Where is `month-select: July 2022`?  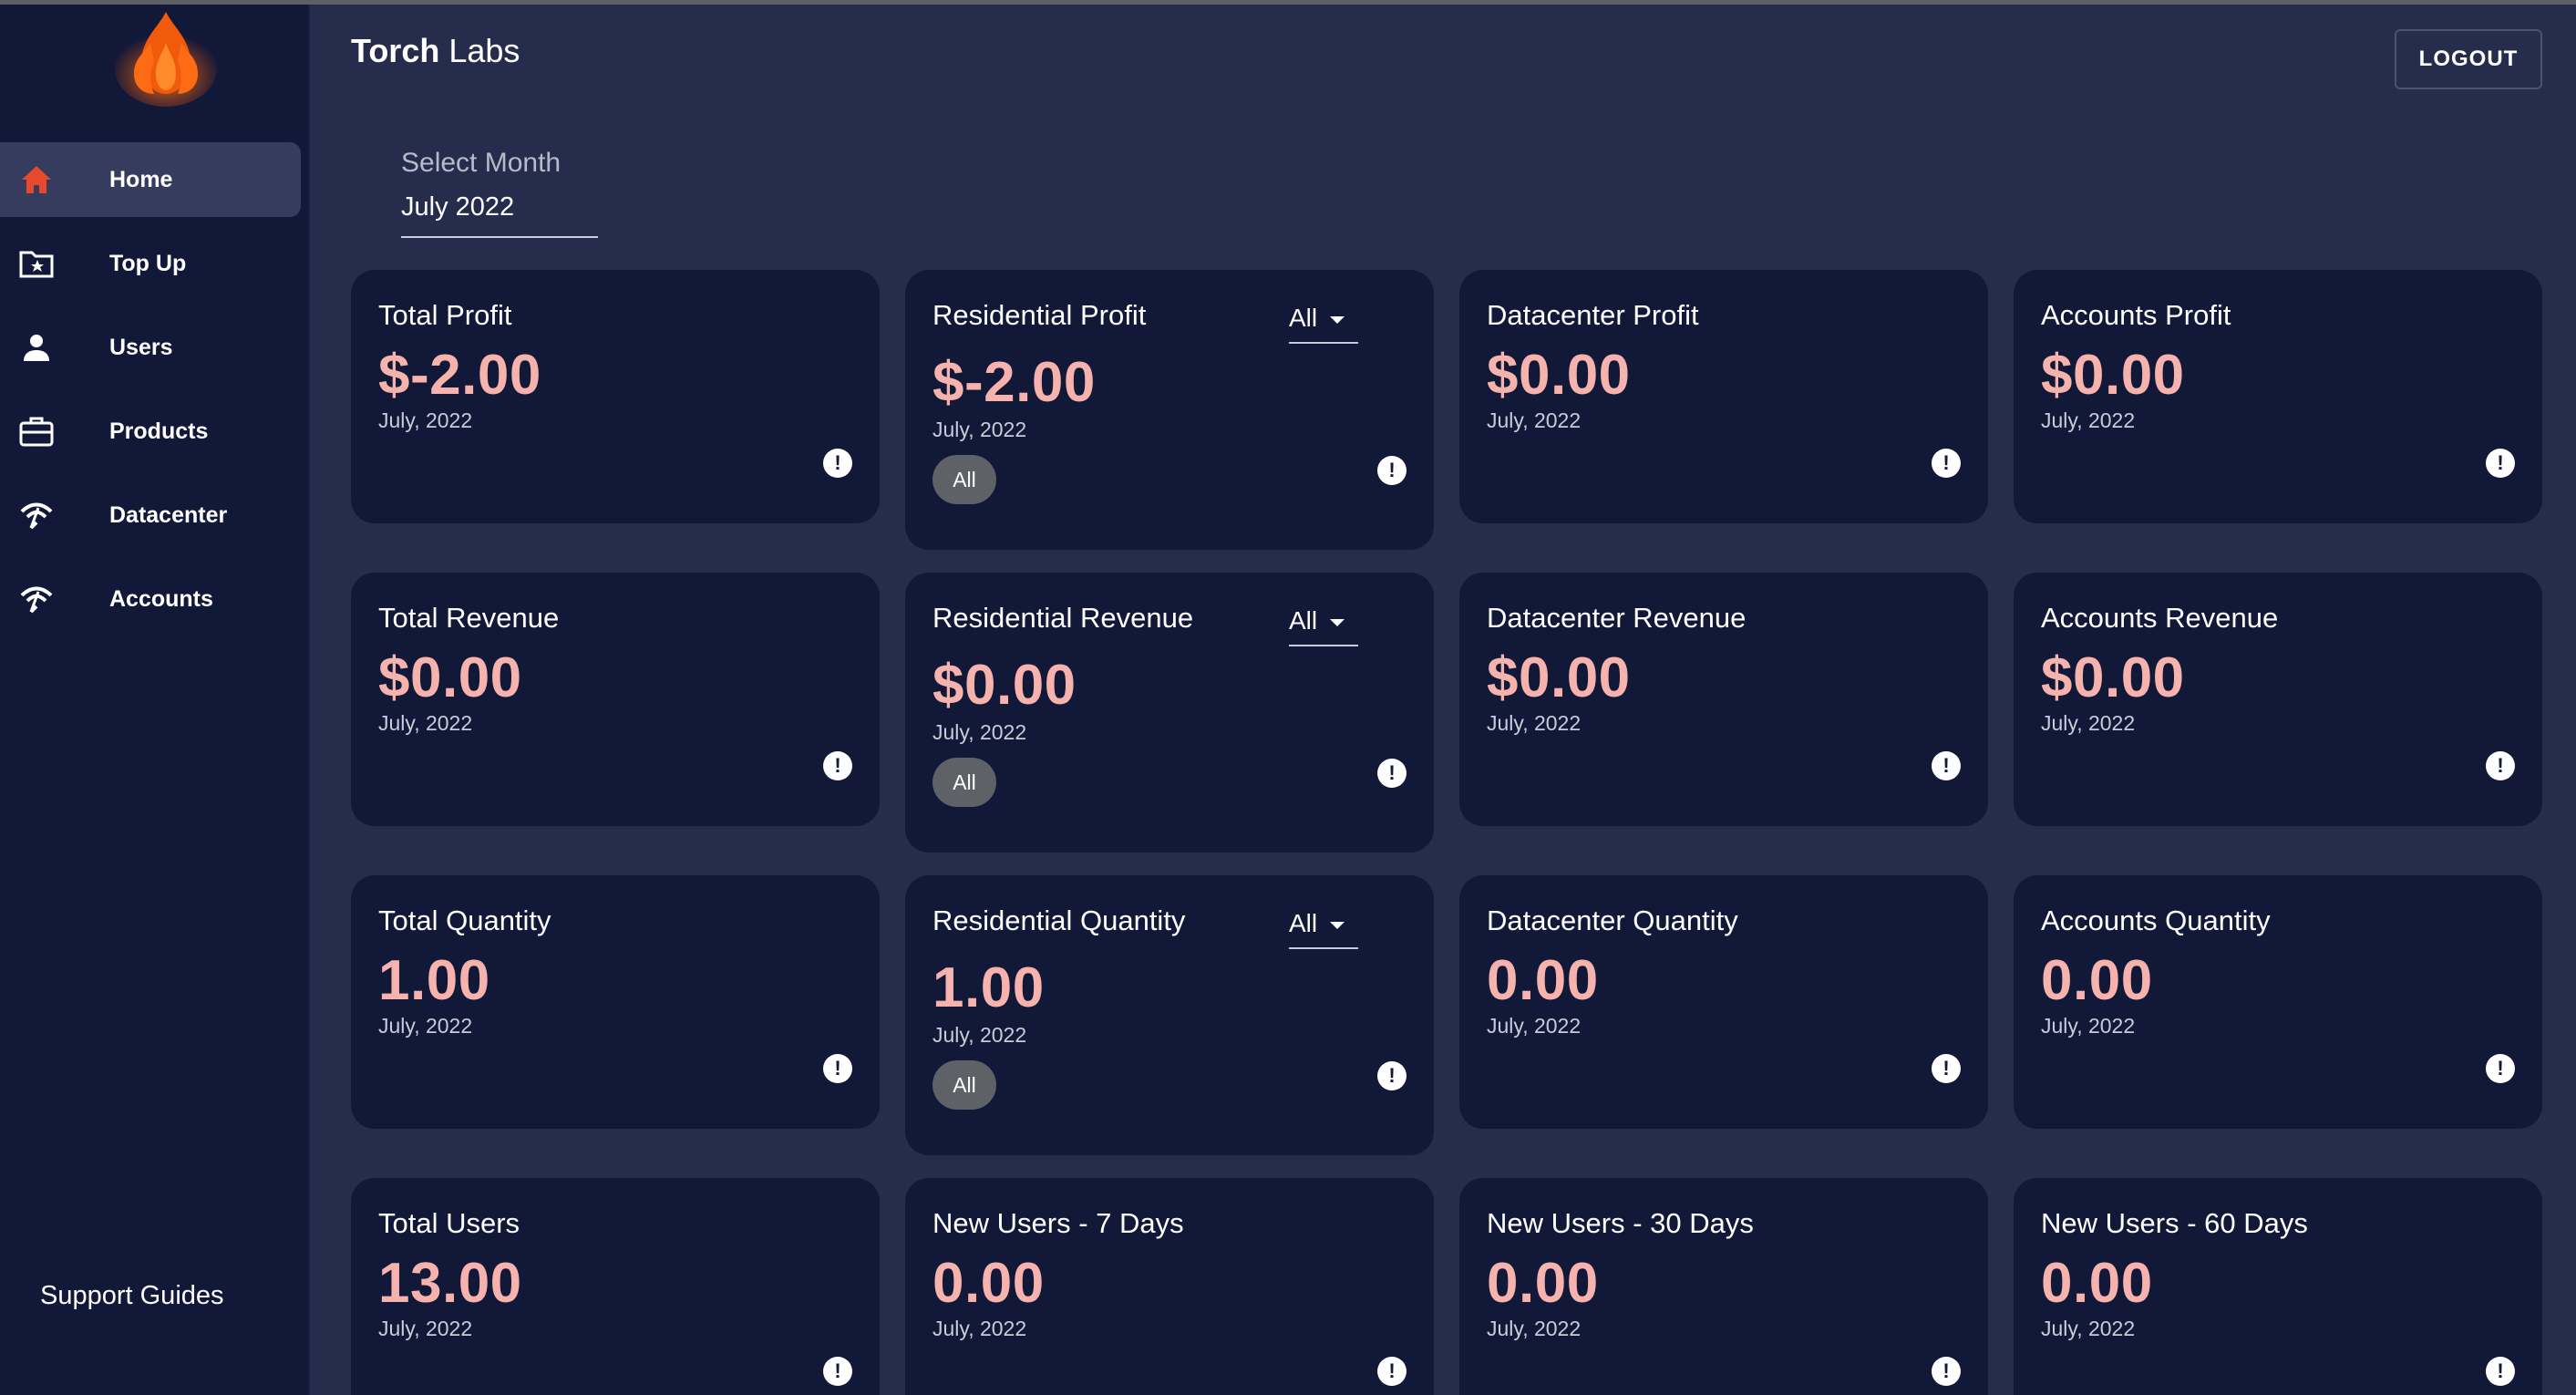
month-select: July 2022 is located at coordinates (499, 215).